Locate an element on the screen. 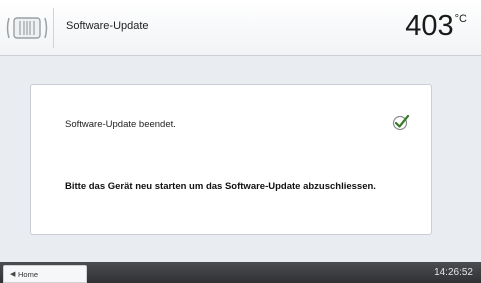 The height and width of the screenshot is (283, 481). header-divider is located at coordinates (53, 28).